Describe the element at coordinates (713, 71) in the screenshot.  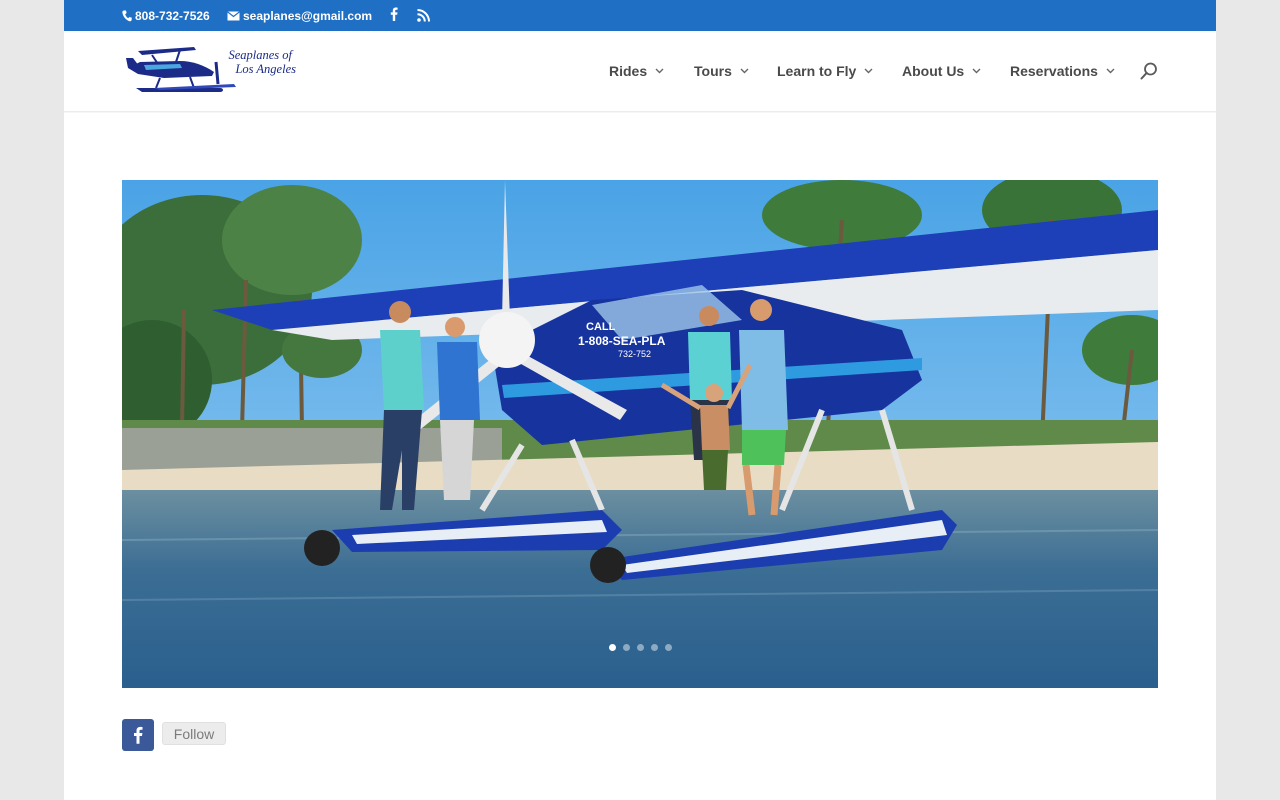
I see `nav-item-label: Tours` at that location.